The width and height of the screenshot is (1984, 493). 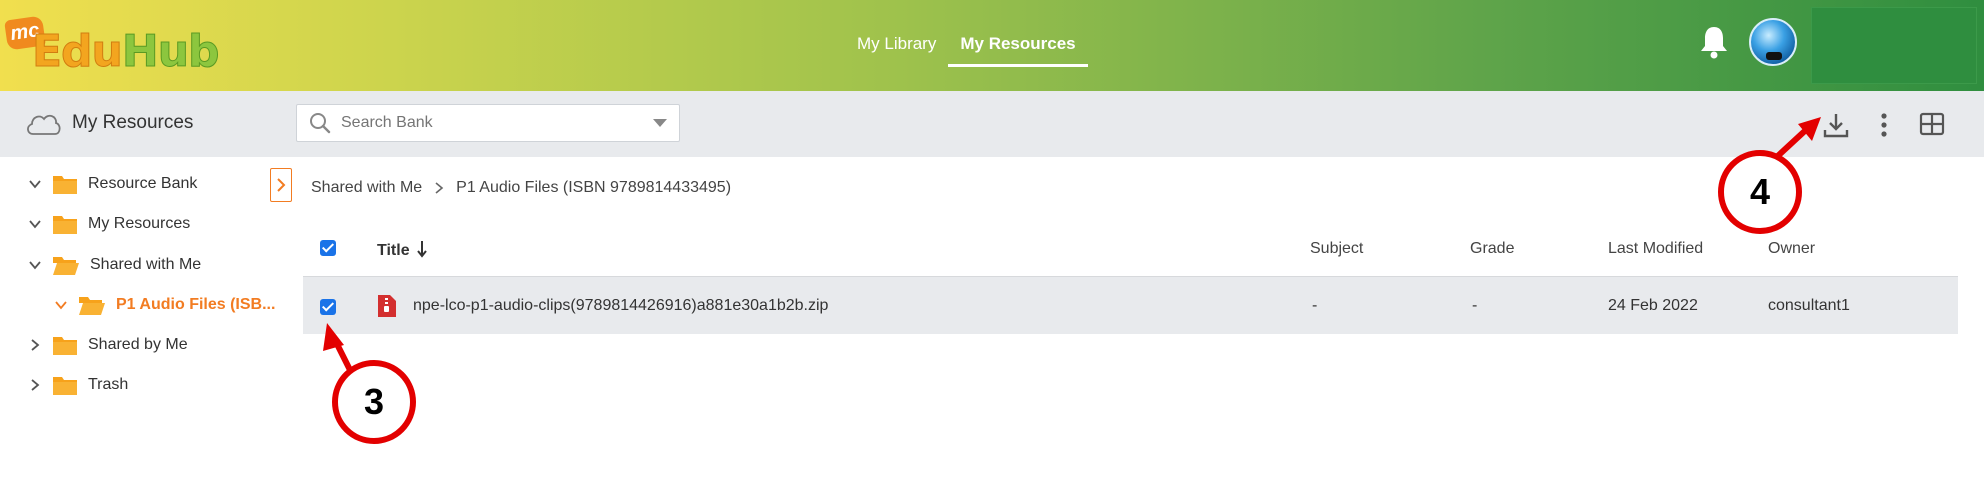 What do you see at coordinates (366, 188) in the screenshot?
I see `breadcrumb-item: Shared with Me` at bounding box center [366, 188].